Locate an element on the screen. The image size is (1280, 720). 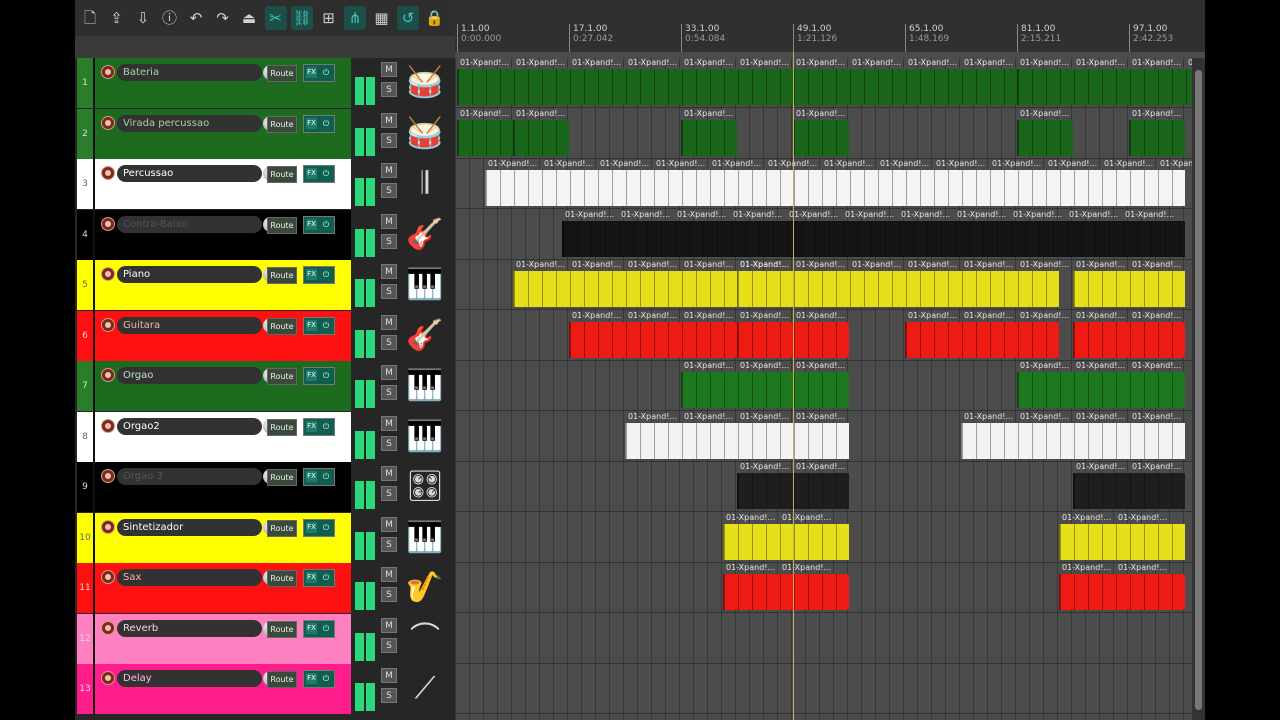
track-header: Delay Route FX ⏻ is located at coordinates (222, 689).